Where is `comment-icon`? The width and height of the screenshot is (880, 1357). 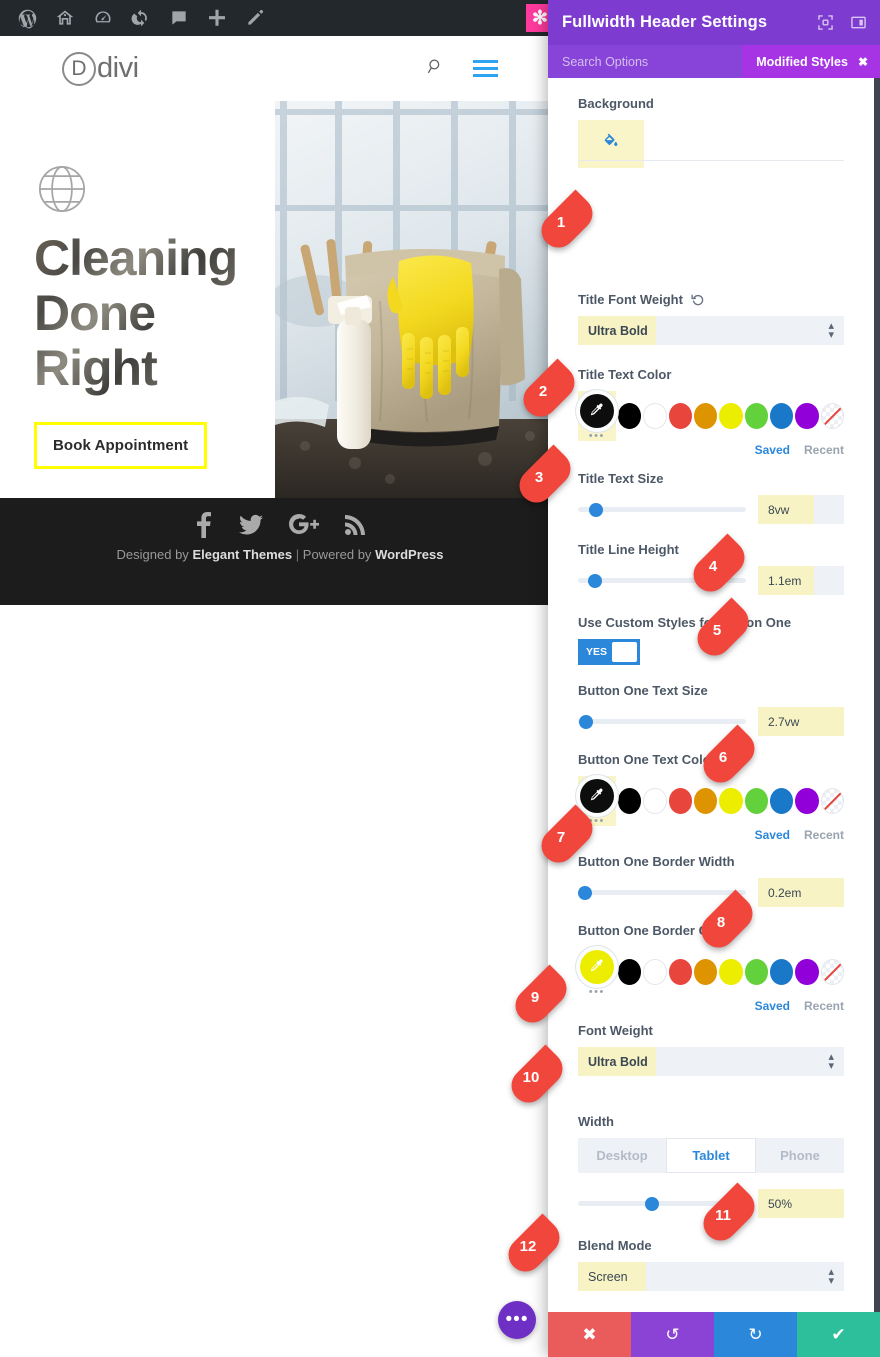
comment-icon is located at coordinates (179, 18).